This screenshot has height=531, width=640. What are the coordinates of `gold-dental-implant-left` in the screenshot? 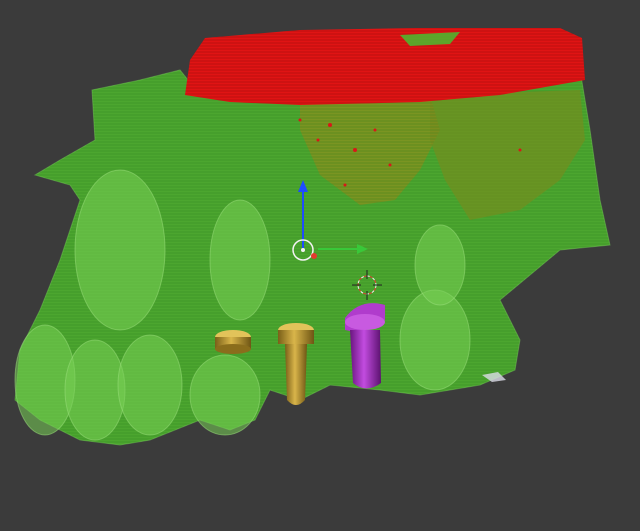 It's located at (233, 342).